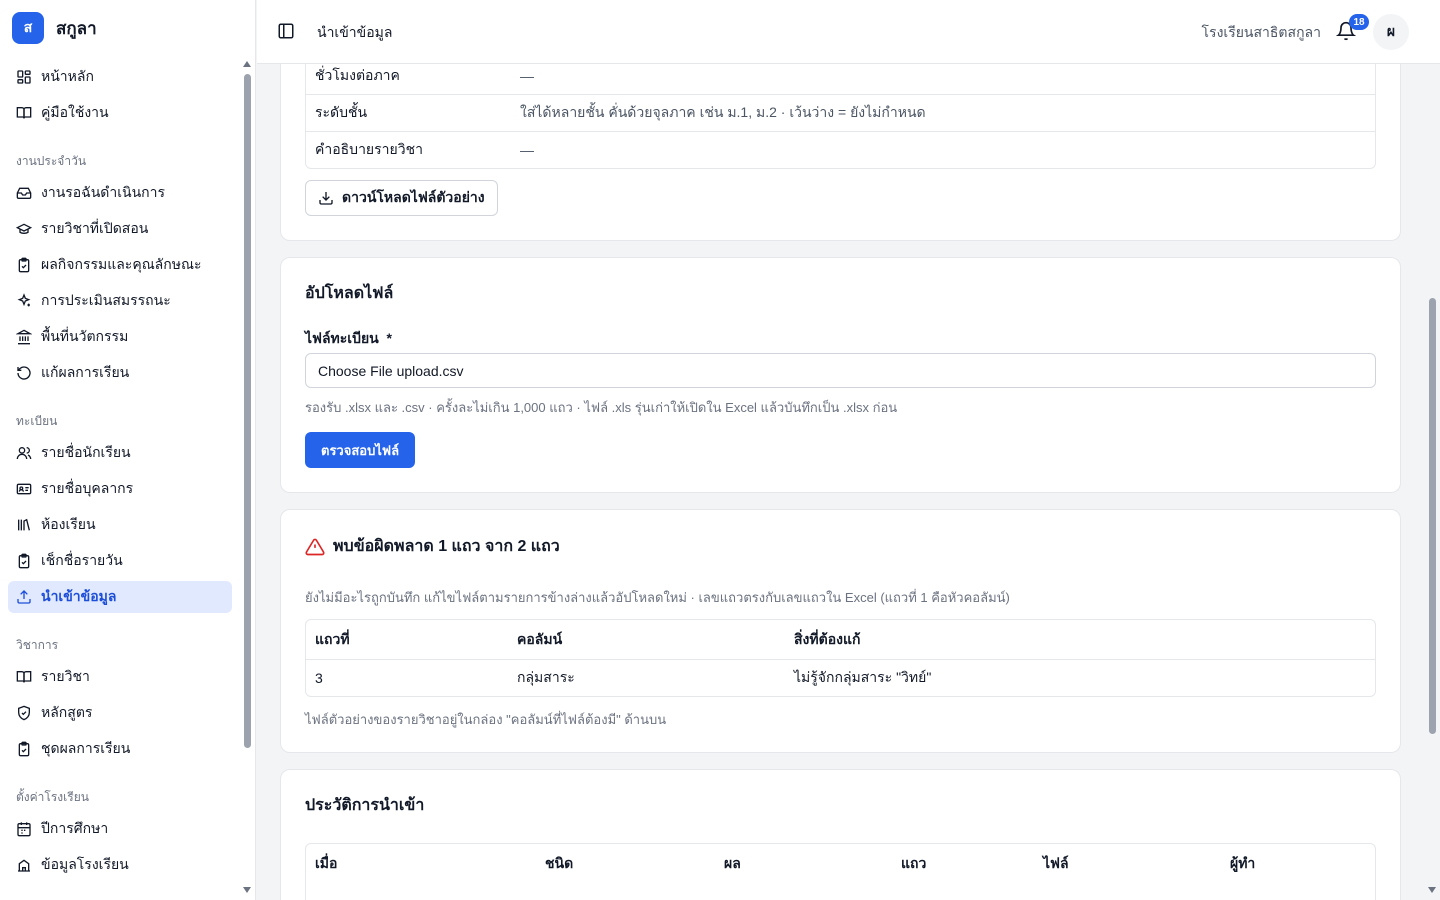 The height and width of the screenshot is (900, 1440). What do you see at coordinates (389, 338) in the screenshot?
I see `required-mark: *` at bounding box center [389, 338].